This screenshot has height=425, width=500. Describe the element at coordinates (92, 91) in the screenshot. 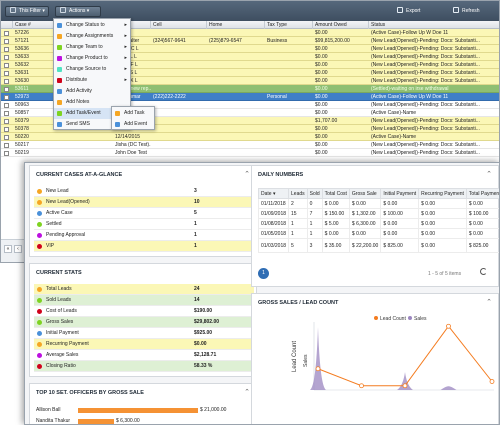

I see `menu-item-add-activity: Add Activity` at that location.